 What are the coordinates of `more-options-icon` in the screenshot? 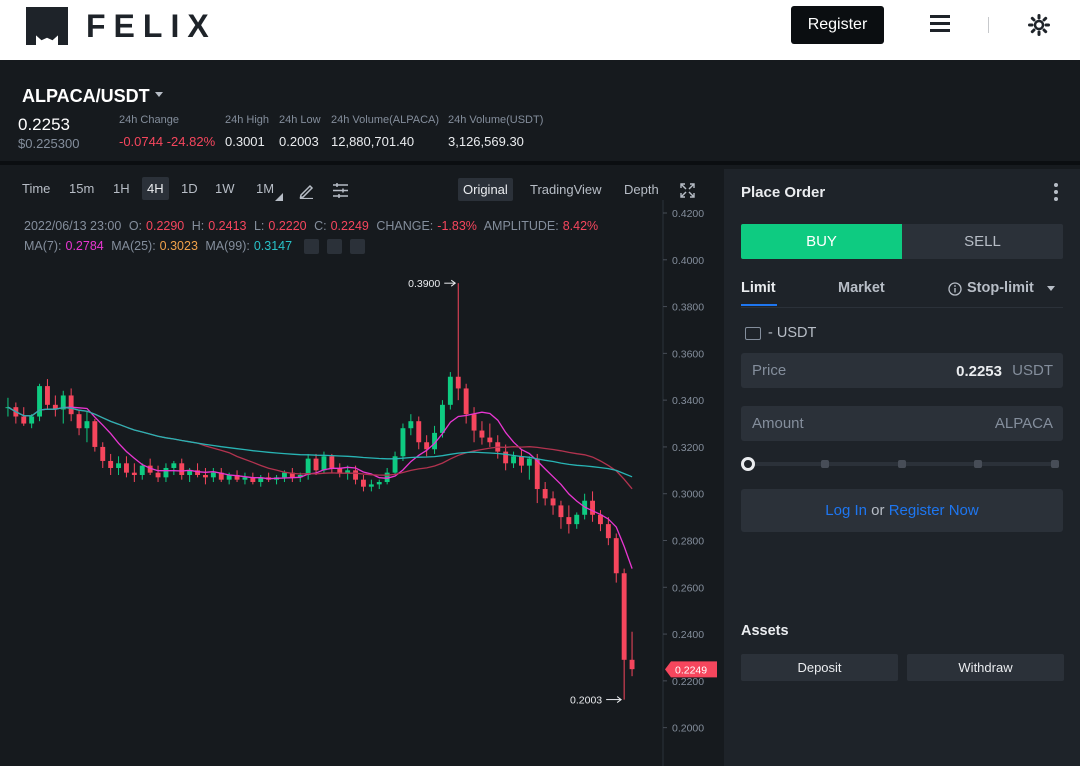 It's located at (1056, 193).